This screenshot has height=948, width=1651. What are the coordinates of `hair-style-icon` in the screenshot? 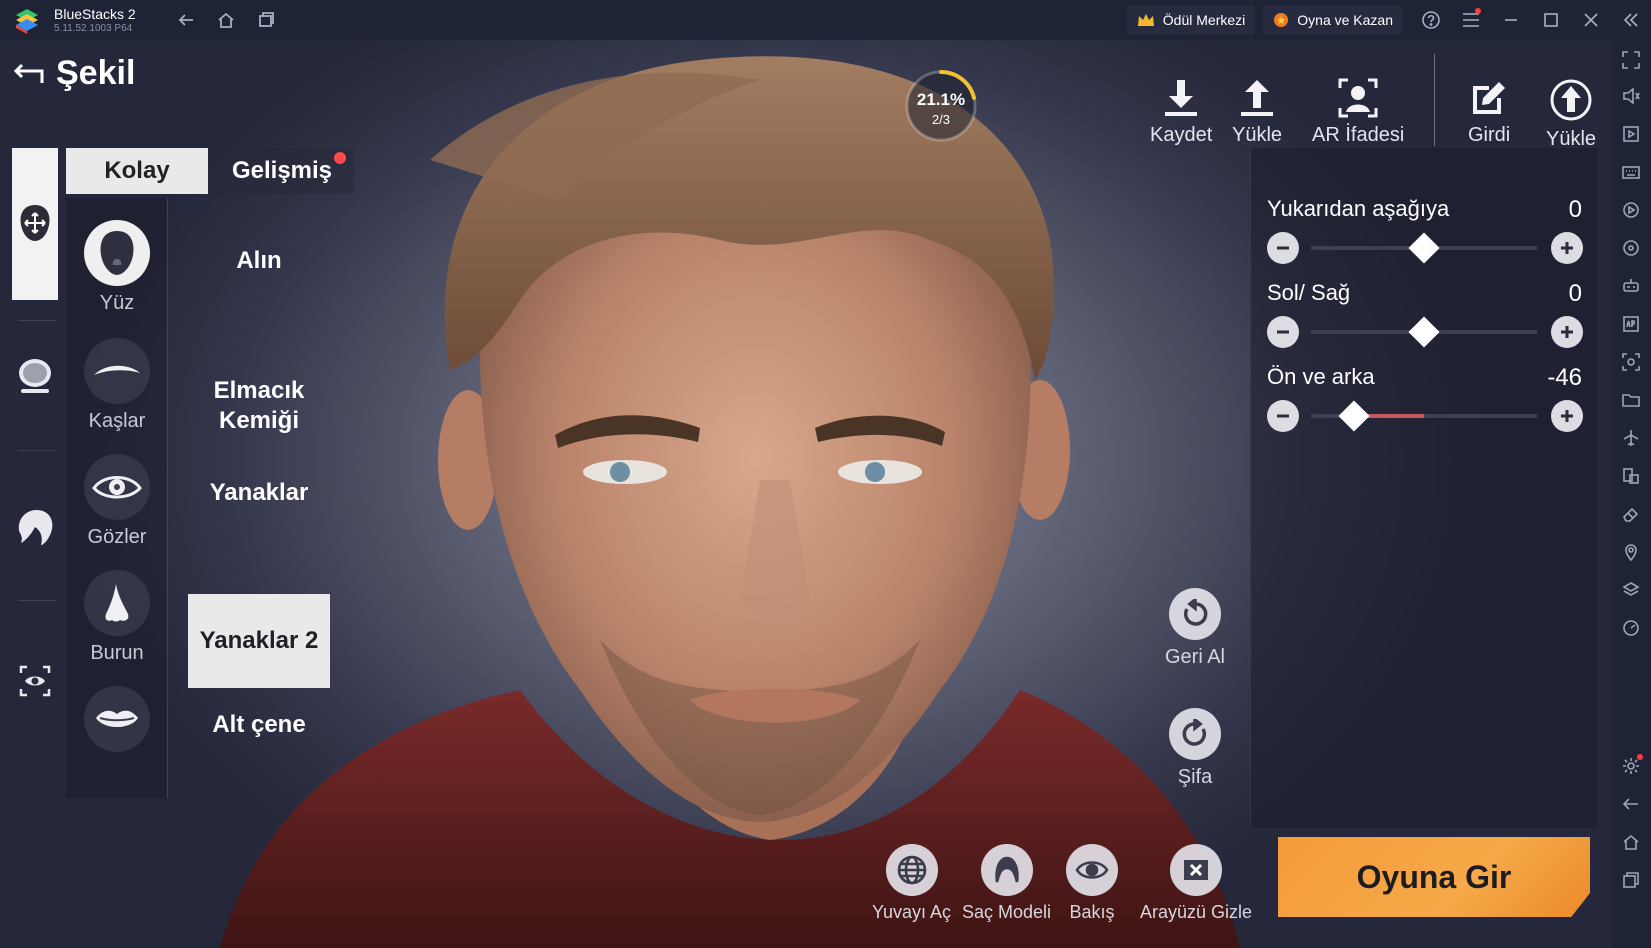 It's located at (35, 527).